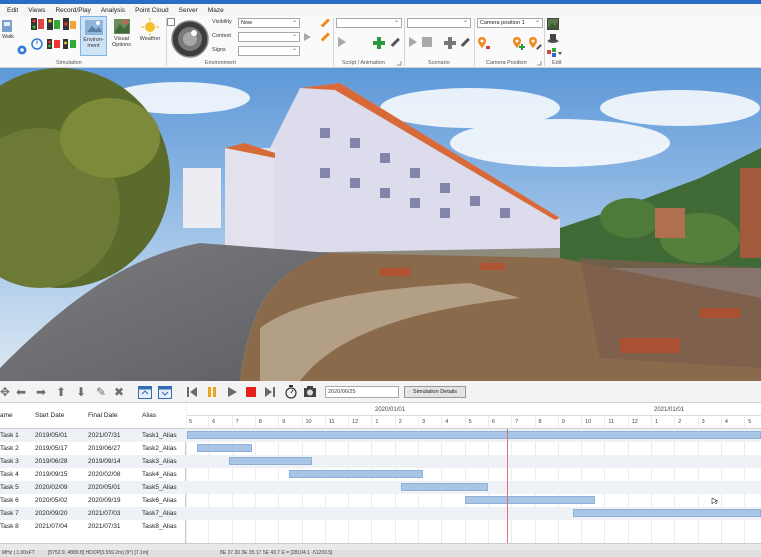 Image resolution: width=761 pixels, height=557 pixels. Describe the element at coordinates (399, 63) in the screenshot. I see `script-expand-icon` at that location.